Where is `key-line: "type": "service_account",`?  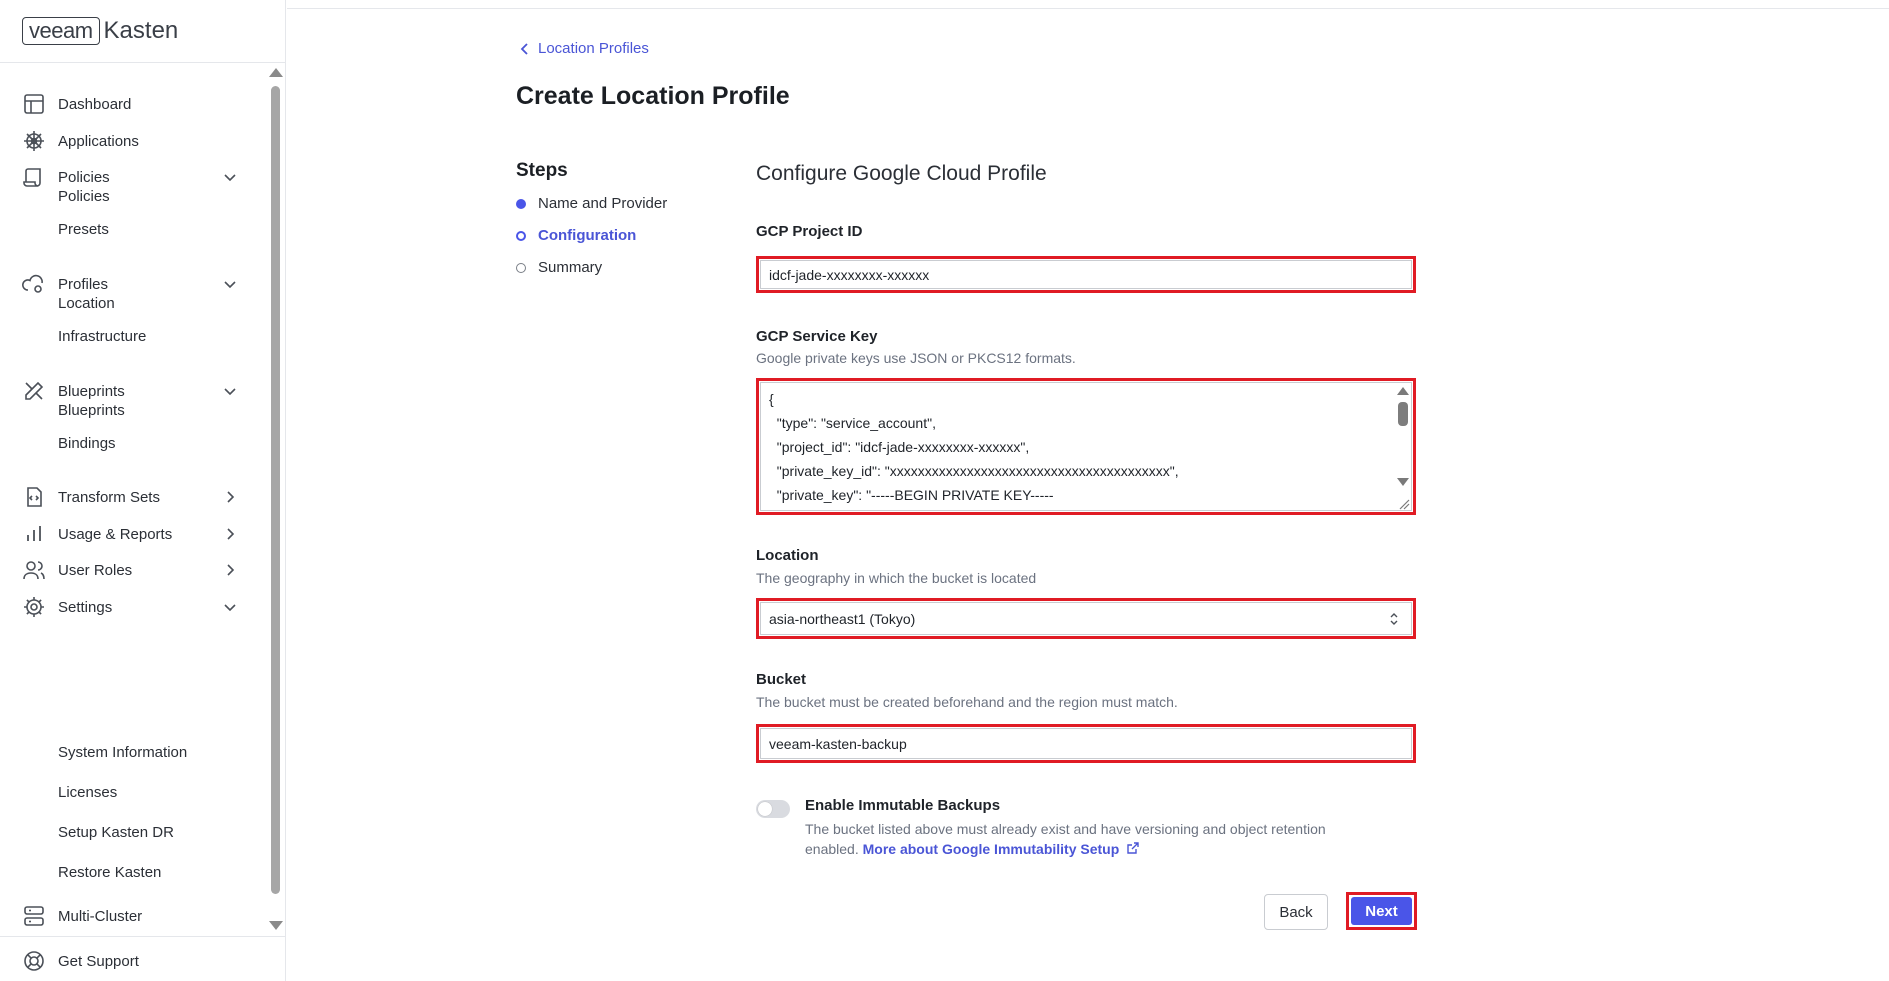 key-line: "type": "service_account", is located at coordinates (852, 423).